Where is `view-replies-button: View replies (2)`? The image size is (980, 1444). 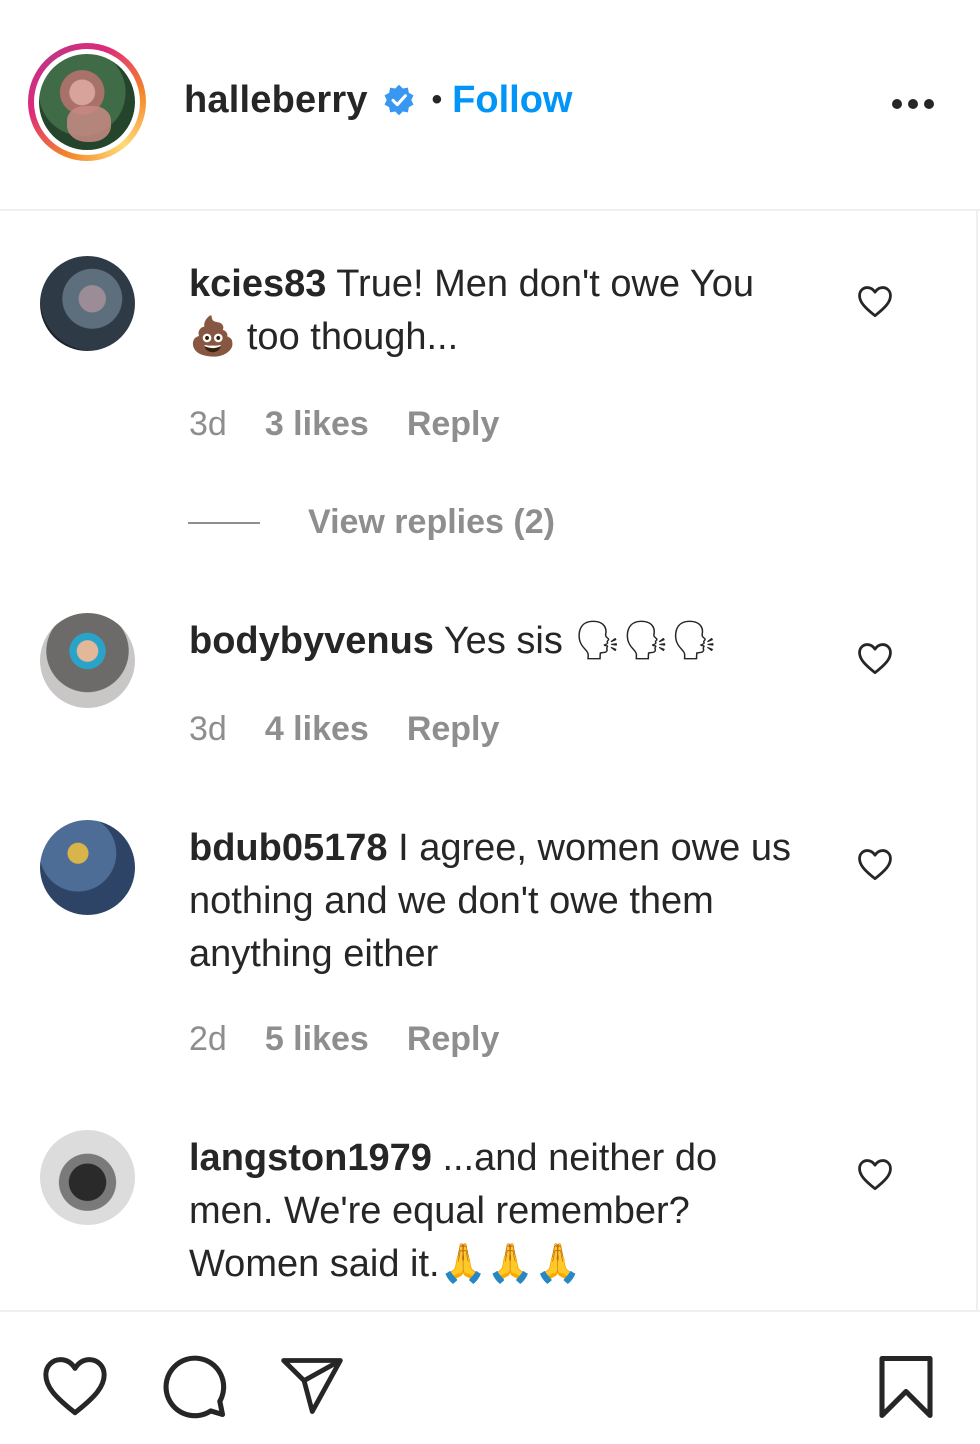 view-replies-button: View replies (2) is located at coordinates (371, 522).